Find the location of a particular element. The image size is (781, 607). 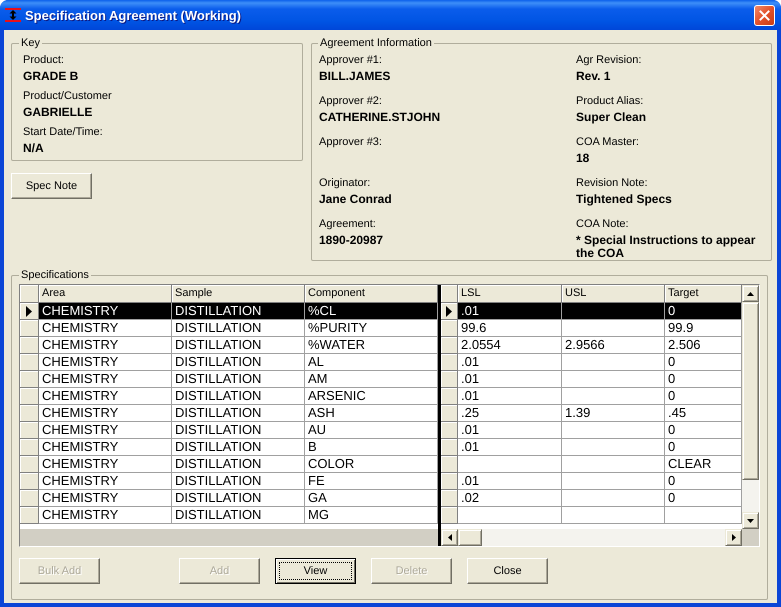

field-value: N/A is located at coordinates (33, 148).